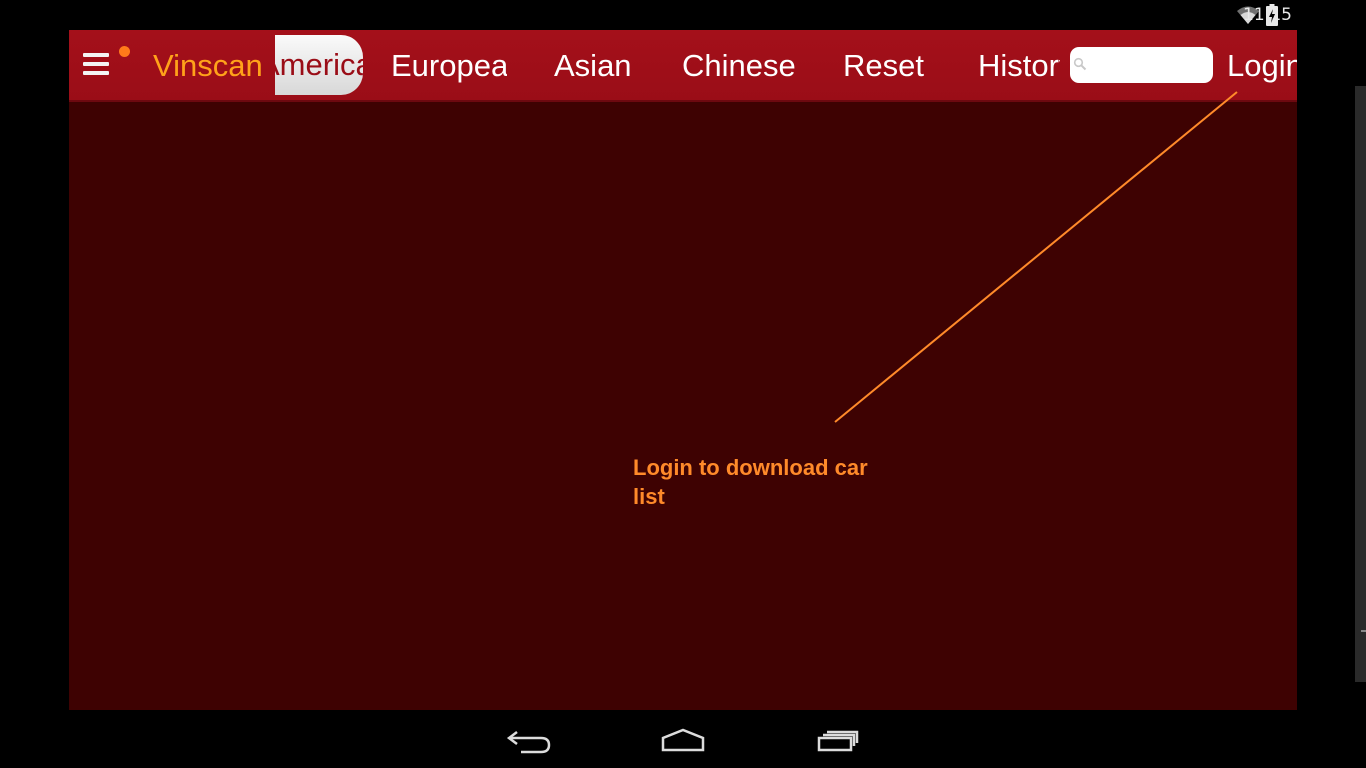 The width and height of the screenshot is (1366, 768). I want to click on login-hint-text: Login to download car list, so click(750, 482).